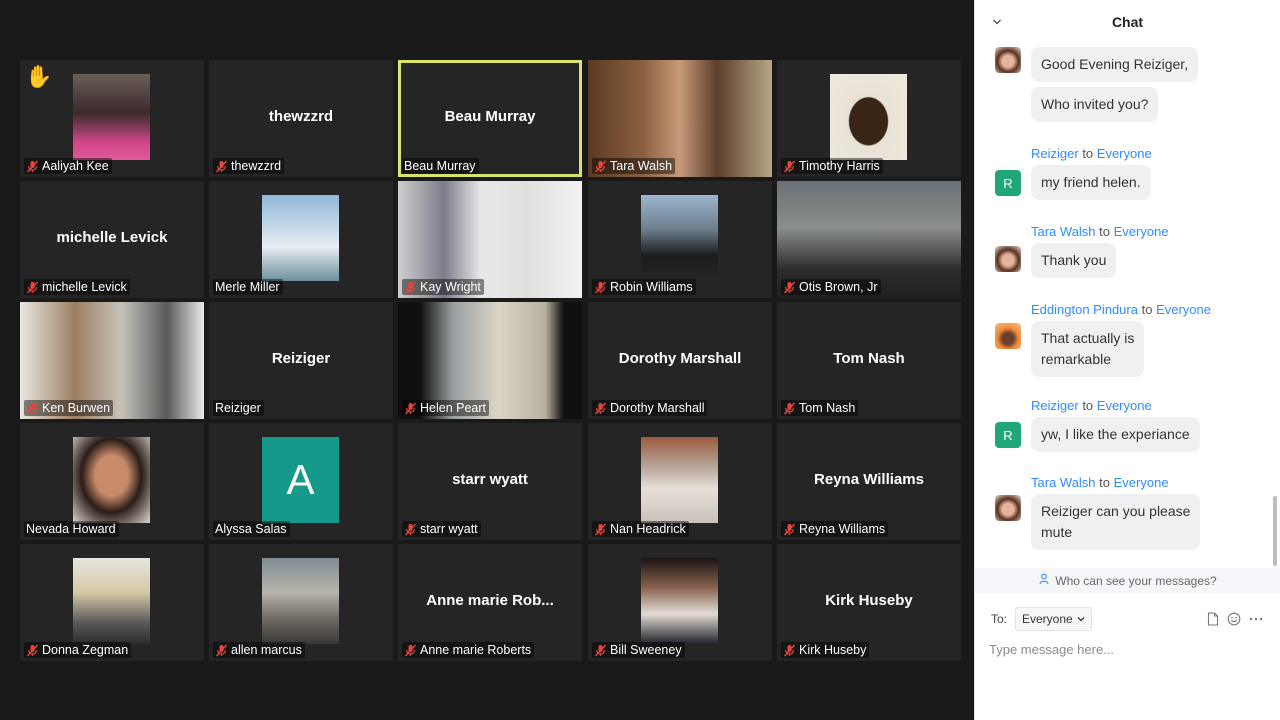 This screenshot has height=720, width=1280. Describe the element at coordinates (650, 408) in the screenshot. I see `participant-name-label: Dorothy Marshall` at that location.